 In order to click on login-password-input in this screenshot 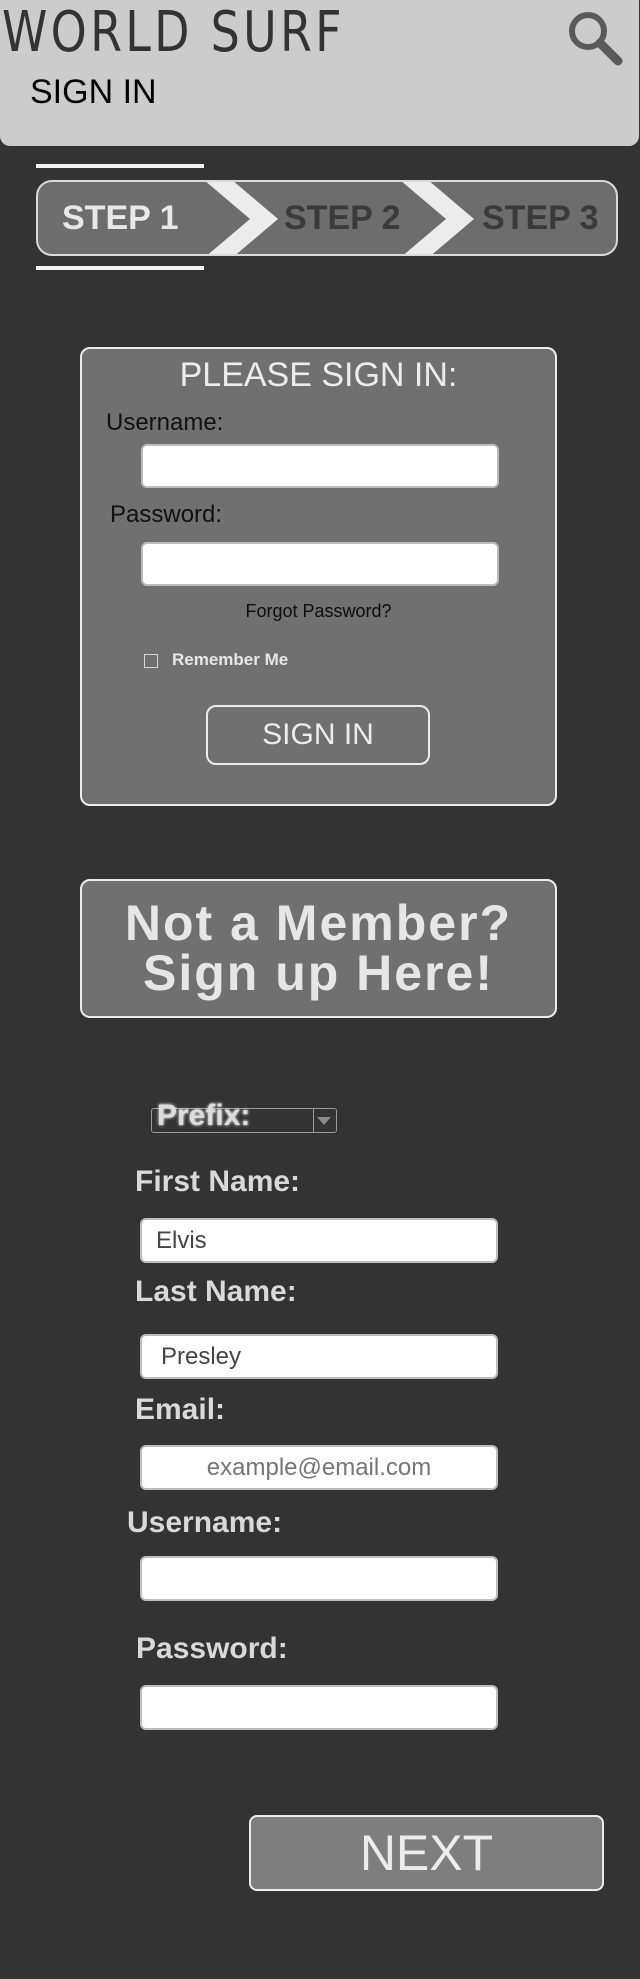, I will do `click(320, 564)`.